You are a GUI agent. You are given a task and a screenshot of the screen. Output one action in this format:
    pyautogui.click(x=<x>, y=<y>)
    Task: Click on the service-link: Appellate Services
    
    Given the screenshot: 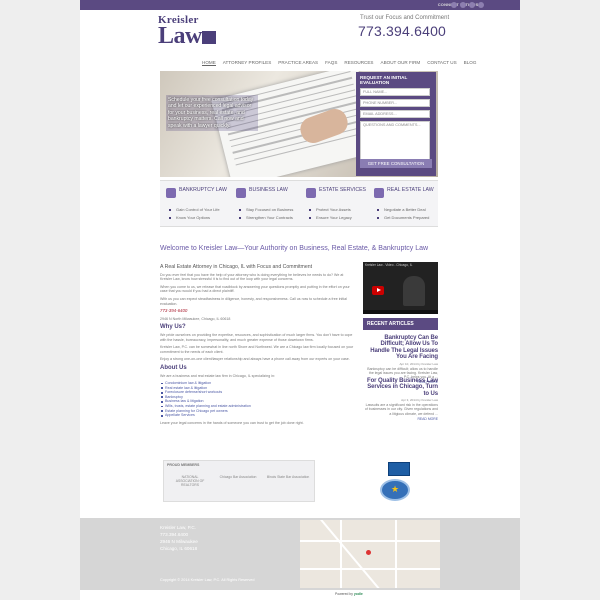 What is the action you would take?
    pyautogui.click(x=258, y=415)
    